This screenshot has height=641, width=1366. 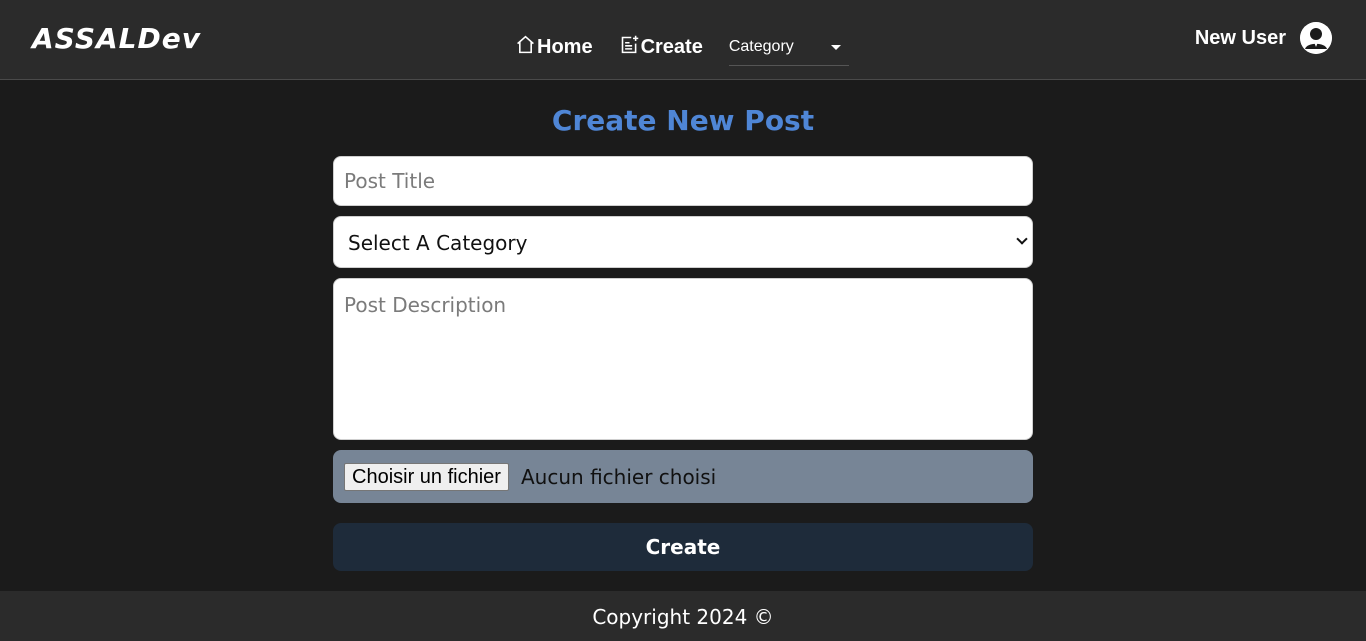 What do you see at coordinates (761, 46) in the screenshot?
I see `category-dropdown-label: Category` at bounding box center [761, 46].